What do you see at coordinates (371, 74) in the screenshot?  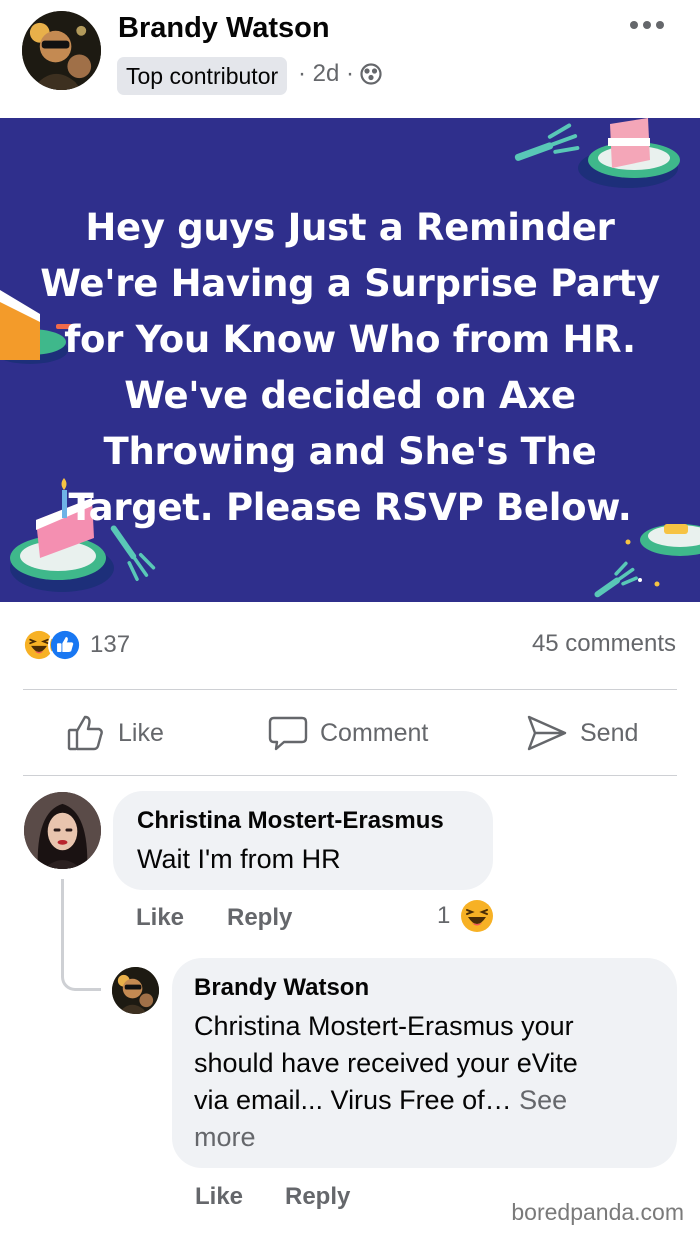 I see `globe-icon` at bounding box center [371, 74].